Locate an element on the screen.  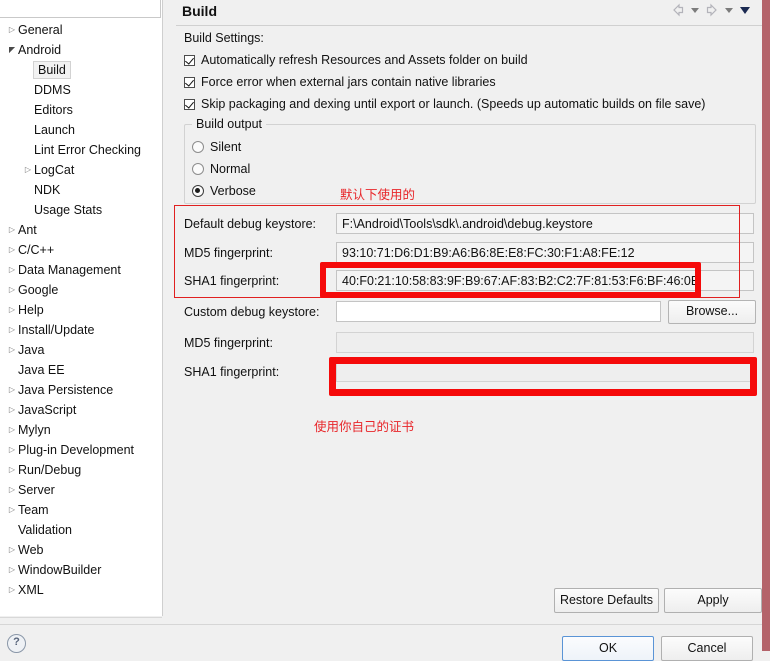
tree-item-build: Build is located at coordinates (81, 70).